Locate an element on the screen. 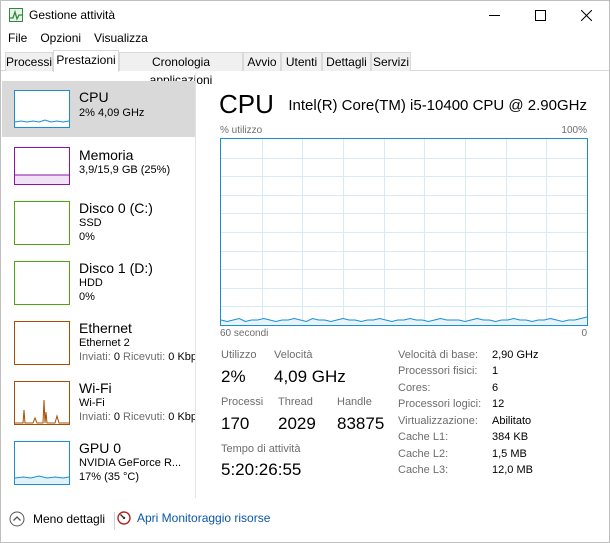 The image size is (610, 543). logical-processors-value: 12 is located at coordinates (498, 404).